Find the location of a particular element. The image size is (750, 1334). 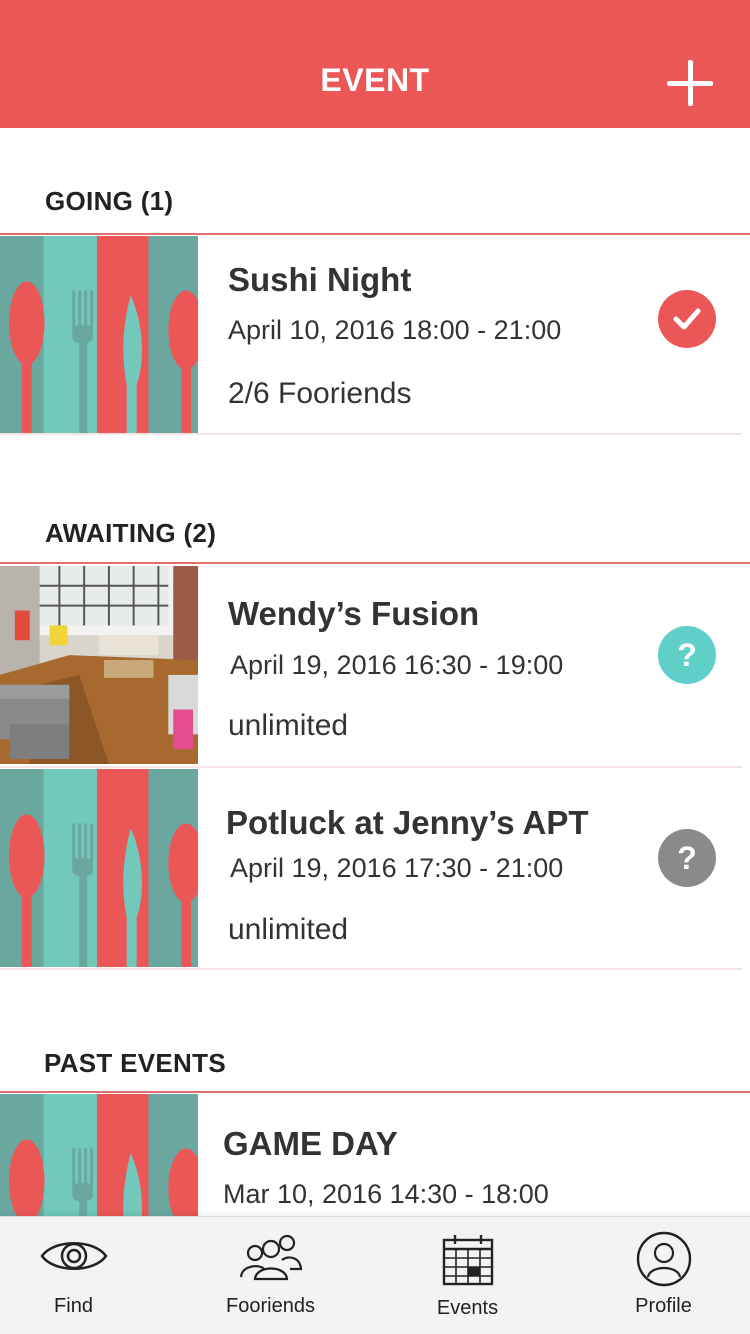

event-datetime: April 19, 2016 17:30 - 21:00 is located at coordinates (397, 868).